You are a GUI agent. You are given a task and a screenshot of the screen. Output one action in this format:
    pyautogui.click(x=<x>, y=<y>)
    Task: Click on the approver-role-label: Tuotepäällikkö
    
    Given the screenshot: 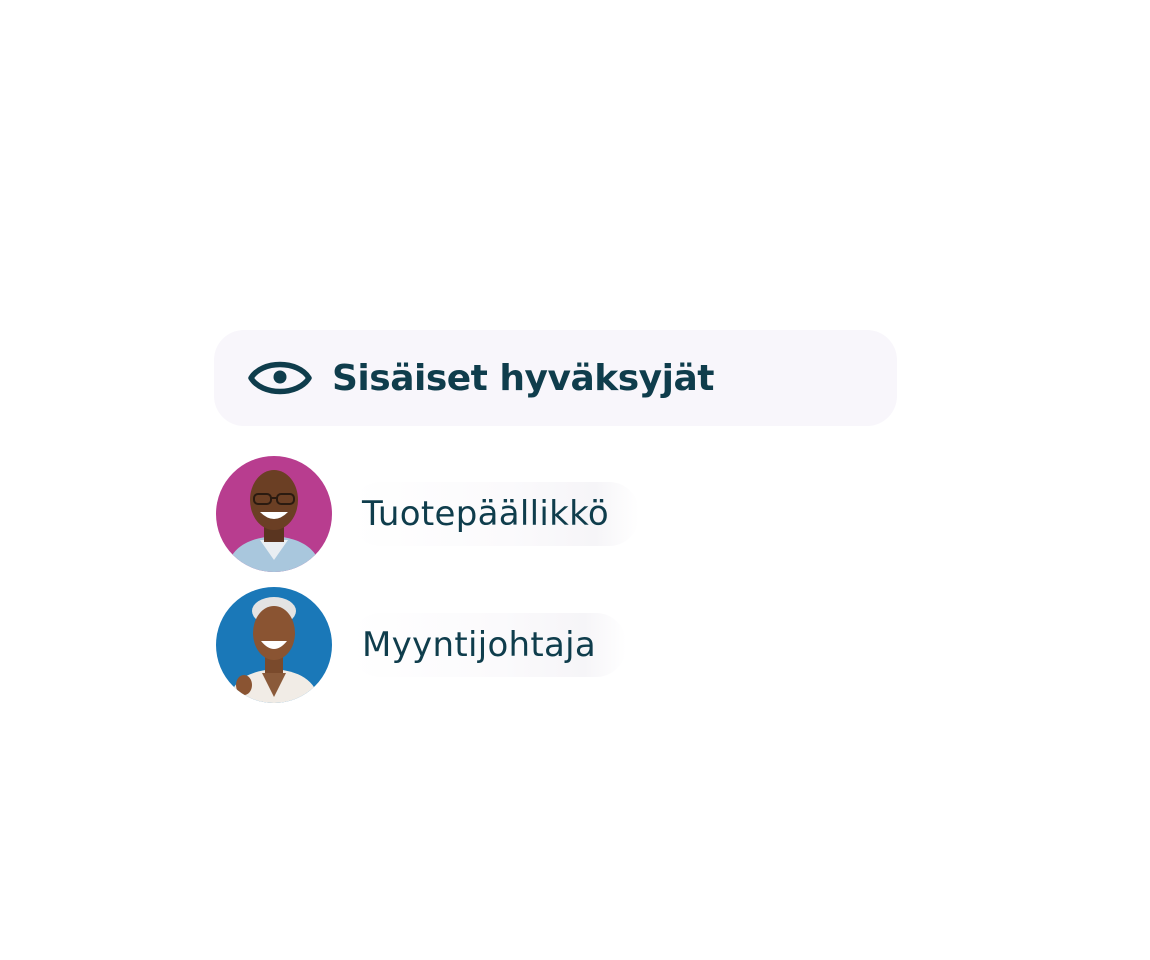 What is the action you would take?
    pyautogui.click(x=494, y=514)
    